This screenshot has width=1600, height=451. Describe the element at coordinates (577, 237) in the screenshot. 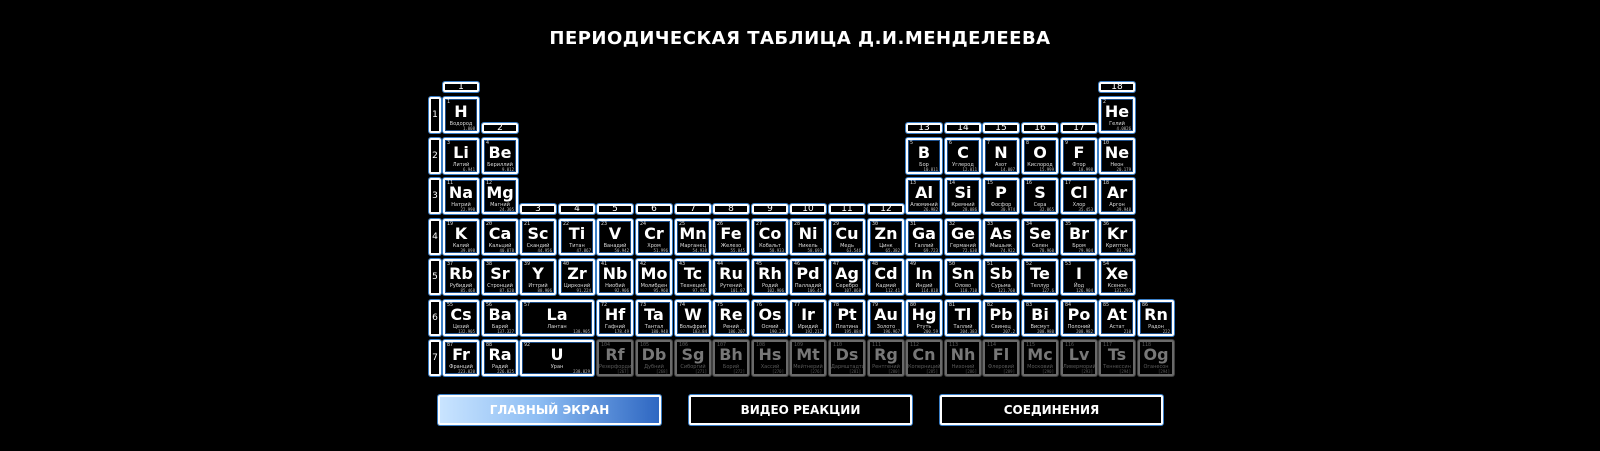

I see `element-cell-ti: 22 Ti Титан 47.867` at that location.